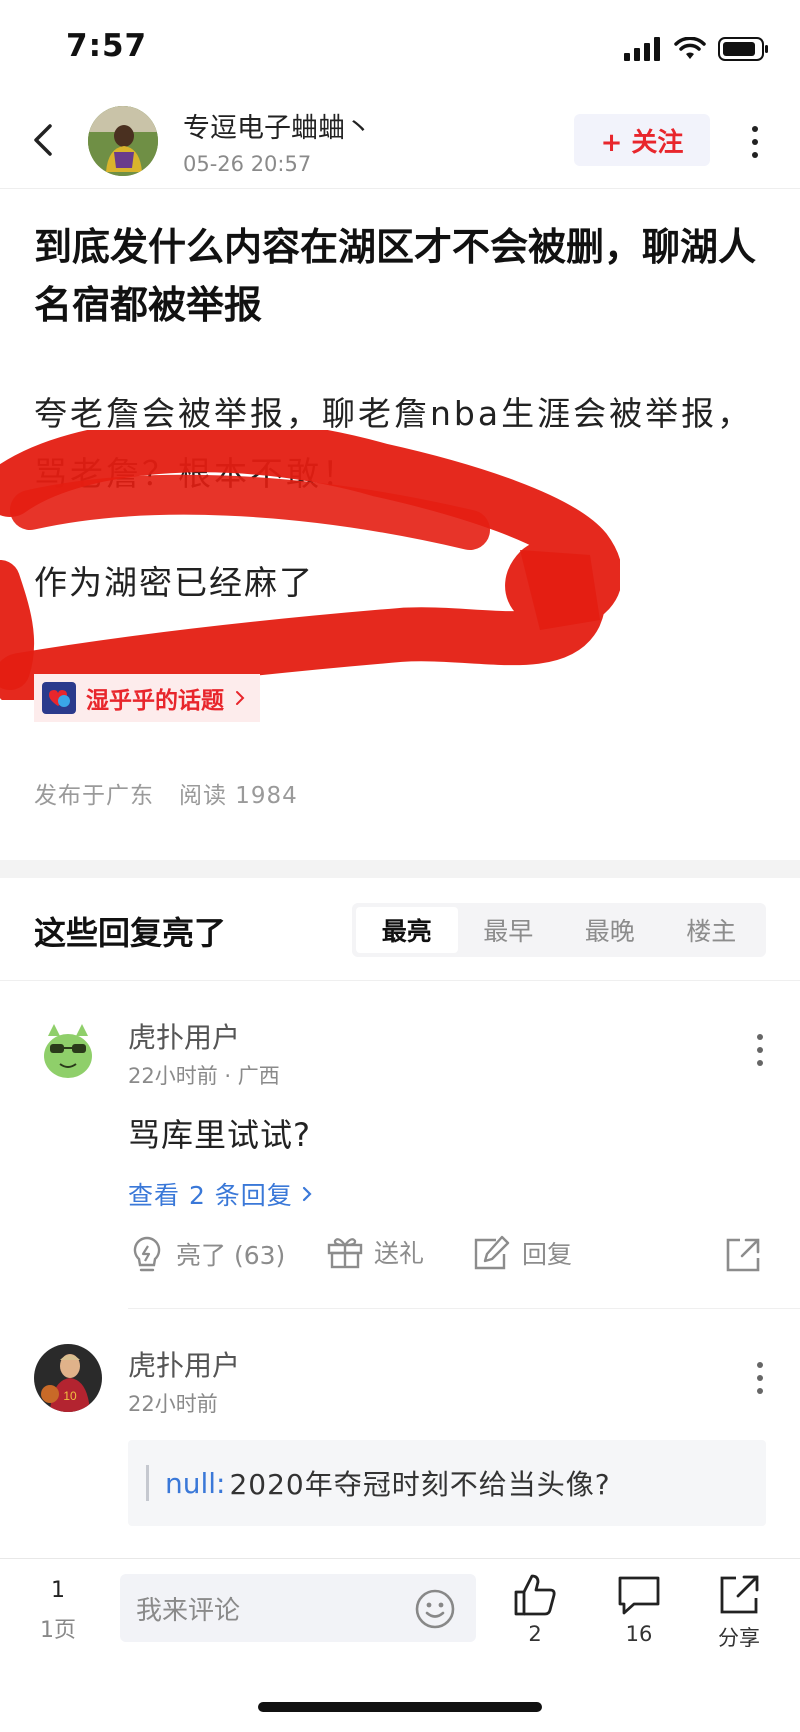 This screenshot has width=800, height=1732. I want to click on comment-divider, so click(464, 1308).